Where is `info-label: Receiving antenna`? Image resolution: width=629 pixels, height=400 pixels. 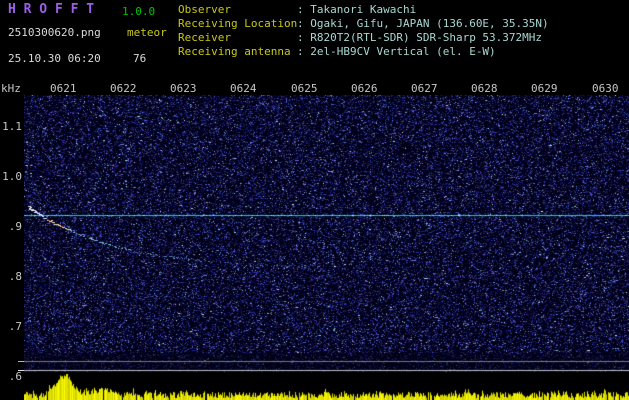
info-label: Receiving antenna is located at coordinates (234, 51).